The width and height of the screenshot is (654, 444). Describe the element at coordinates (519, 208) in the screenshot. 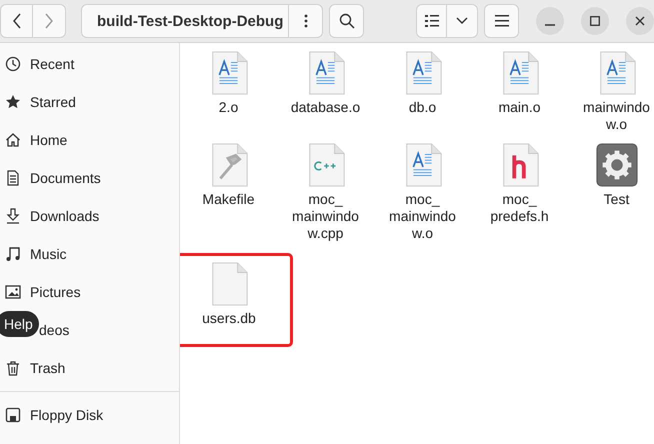

I see `file-name: moc_ predefs.h` at that location.